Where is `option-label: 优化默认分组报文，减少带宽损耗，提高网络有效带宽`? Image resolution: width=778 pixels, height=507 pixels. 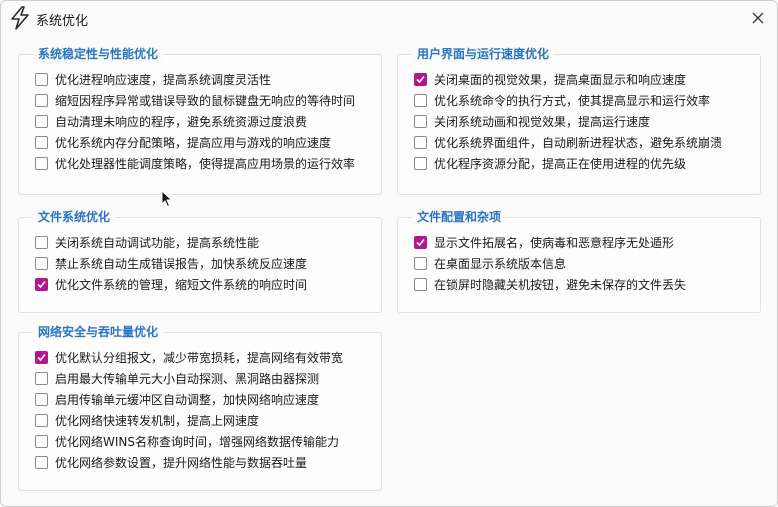
option-label: 优化默认分组报文，减少带宽损耗，提高网络有效带宽 is located at coordinates (199, 357).